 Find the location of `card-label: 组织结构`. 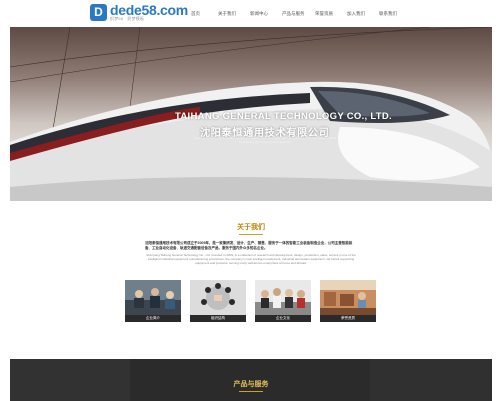

card-label: 组织结构 is located at coordinates (218, 318).